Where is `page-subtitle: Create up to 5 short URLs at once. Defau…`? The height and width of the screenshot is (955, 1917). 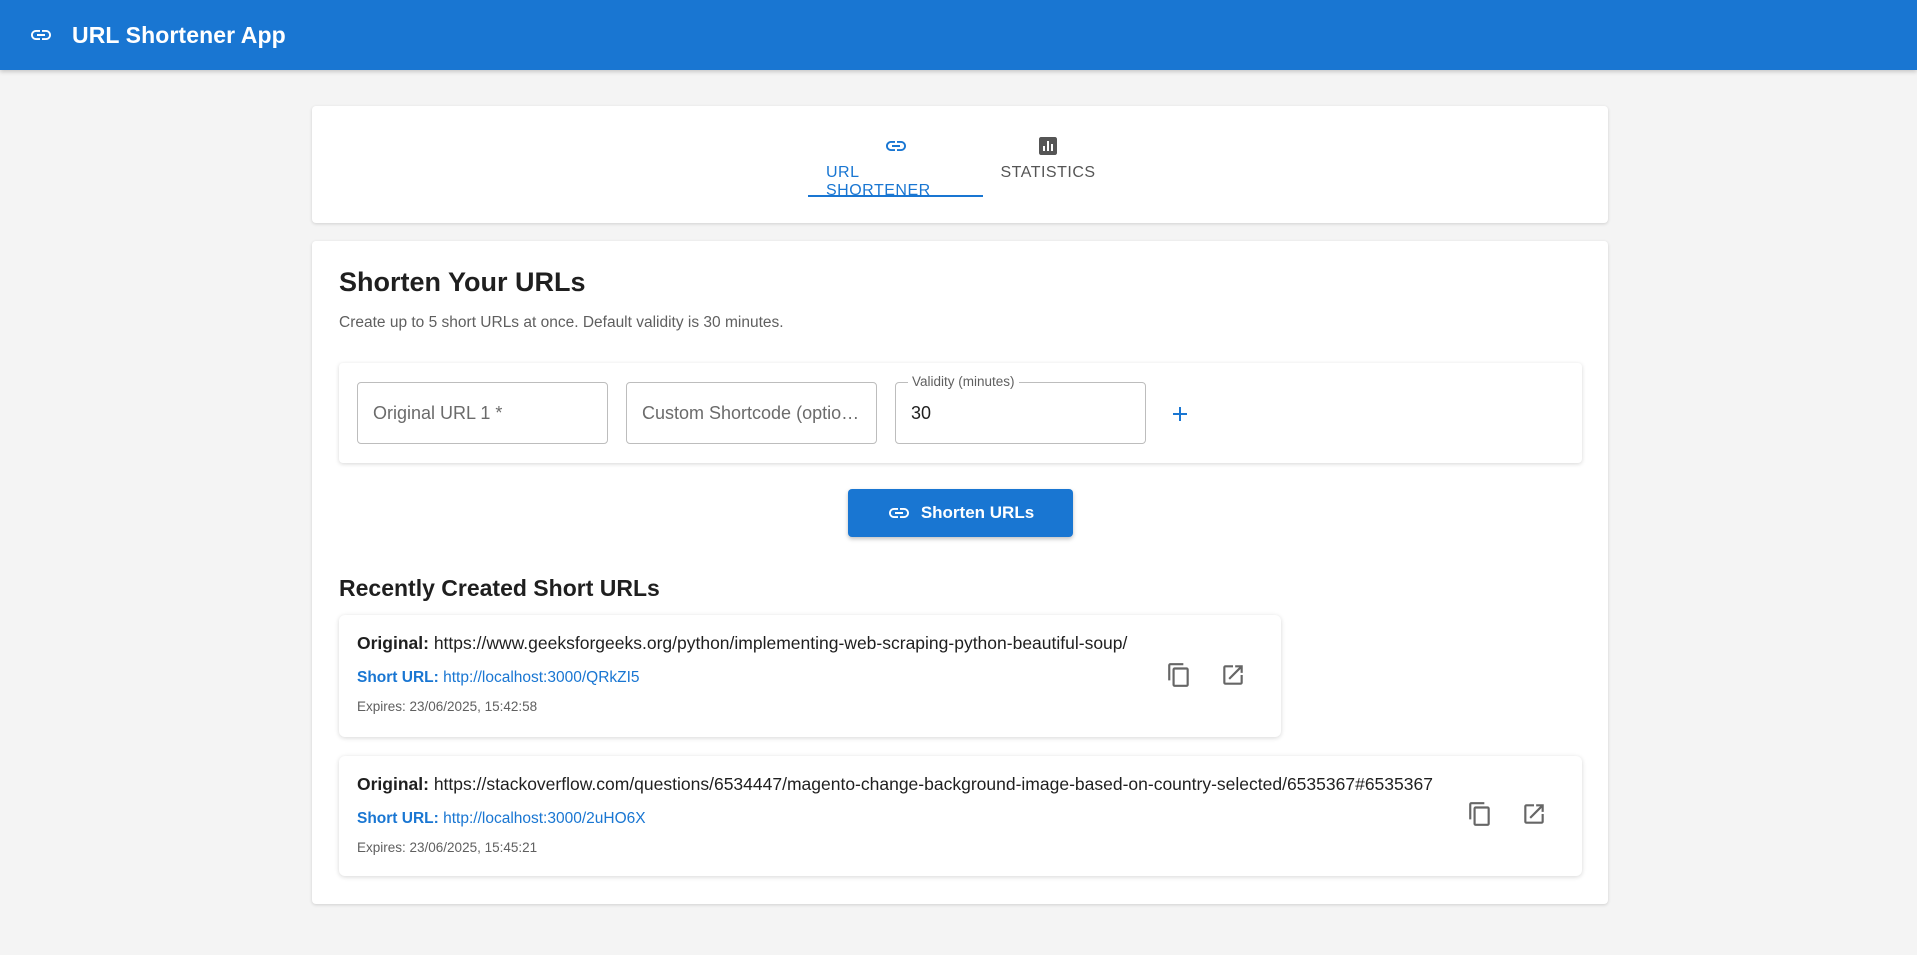
page-subtitle: Create up to 5 short URLs at once. Defau… is located at coordinates (561, 322).